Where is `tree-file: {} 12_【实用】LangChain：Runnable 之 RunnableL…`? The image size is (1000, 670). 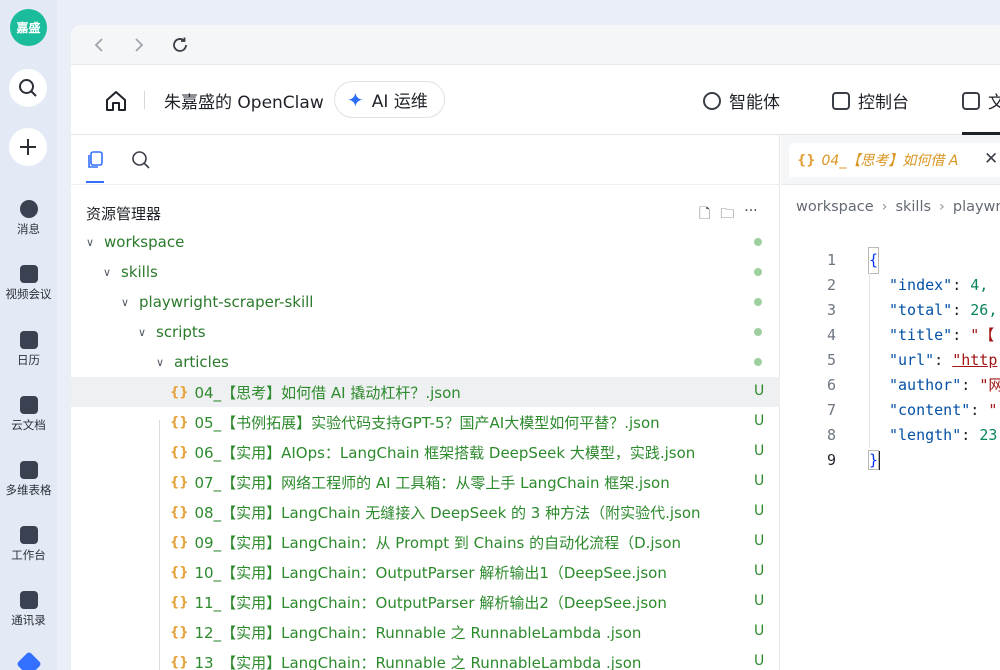
tree-file: {} 12_【实用】LangChain：Runnable 之 RunnableL… is located at coordinates (425, 632).